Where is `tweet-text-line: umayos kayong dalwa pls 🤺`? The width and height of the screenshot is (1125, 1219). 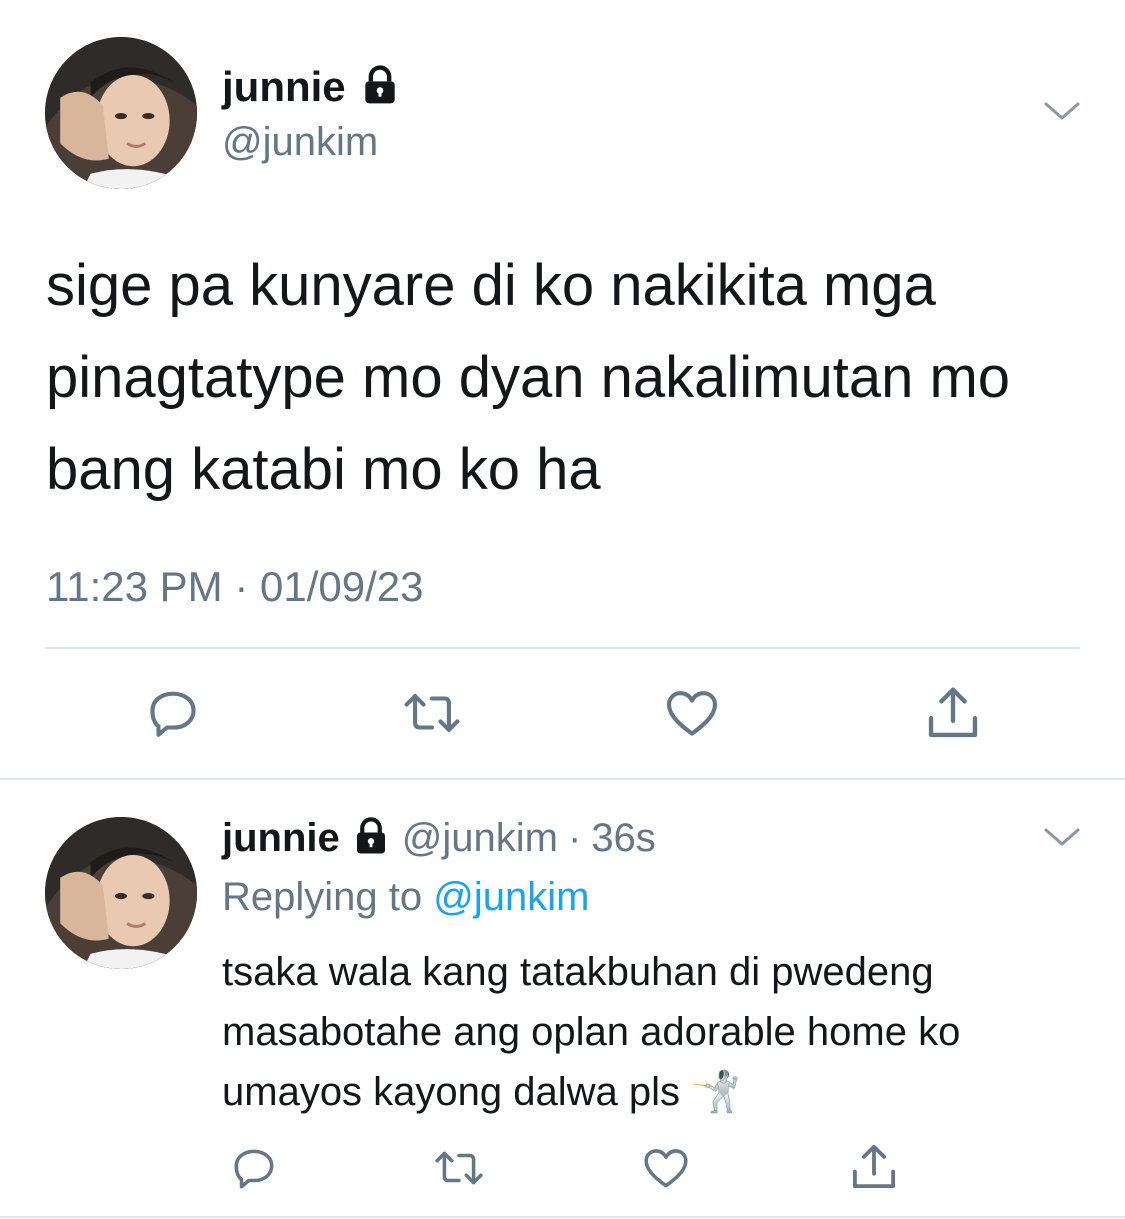
tweet-text-line: umayos kayong dalwa pls 🤺 is located at coordinates (662, 1092).